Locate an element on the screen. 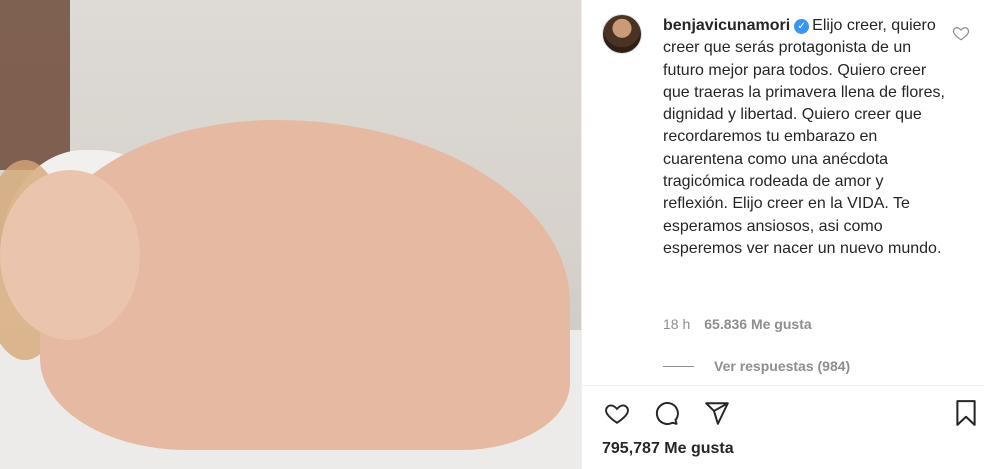 The height and width of the screenshot is (469, 984). comment-meta: 18 h 65.836 Me gusta is located at coordinates (737, 324).